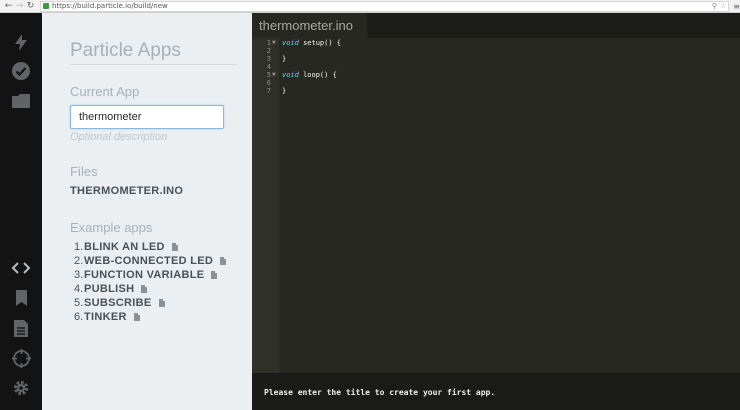 The width and height of the screenshot is (740, 410). What do you see at coordinates (268, 91) in the screenshot?
I see `line-number: 7` at bounding box center [268, 91].